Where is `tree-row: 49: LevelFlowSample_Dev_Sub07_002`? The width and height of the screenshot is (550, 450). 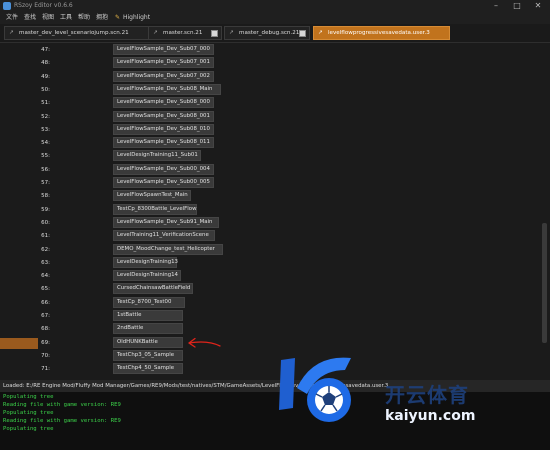
tree-row: 49: LevelFlowSample_Dev_Sub07_002 is located at coordinates (270, 77).